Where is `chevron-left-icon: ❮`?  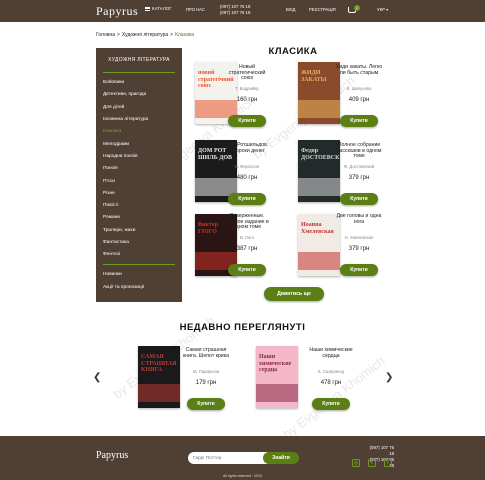
chevron-left-icon: ❮ is located at coordinates (97, 377).